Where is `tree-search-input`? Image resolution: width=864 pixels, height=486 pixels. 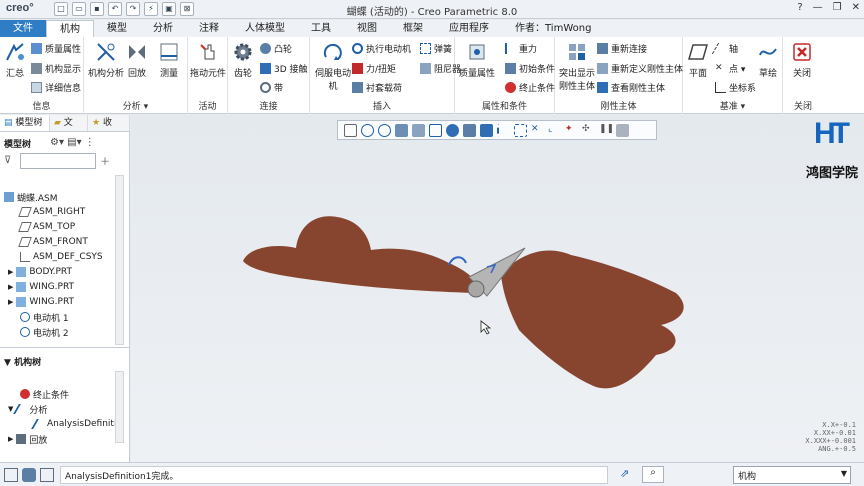
tree-search-input is located at coordinates (58, 161).